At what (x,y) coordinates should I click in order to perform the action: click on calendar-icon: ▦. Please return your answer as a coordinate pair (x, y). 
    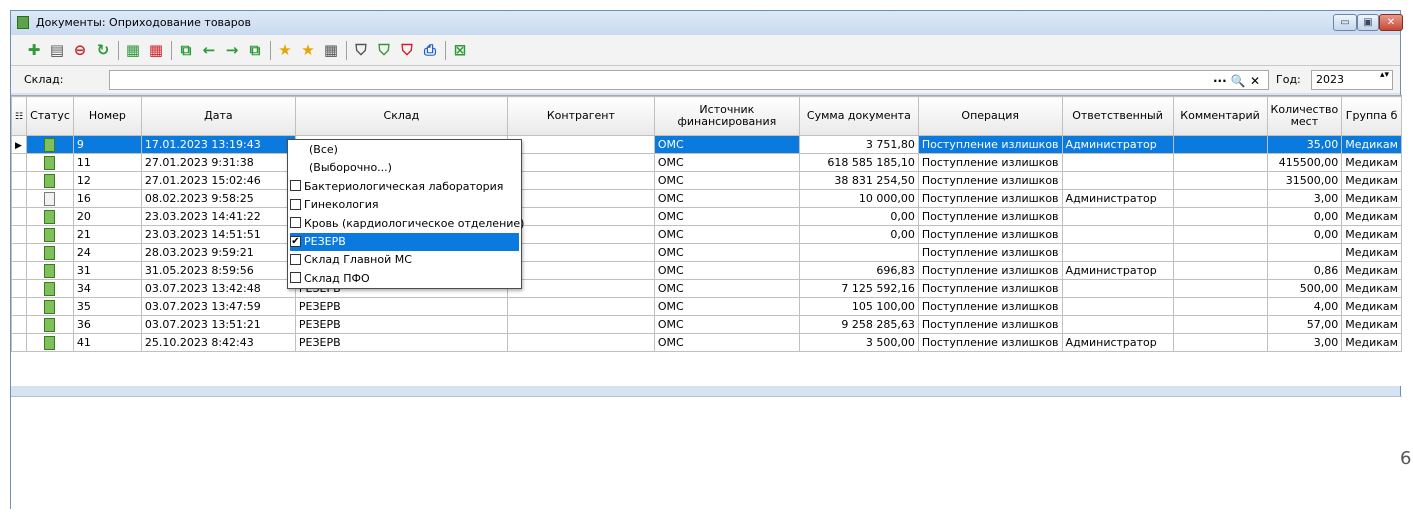
    Looking at the image, I should click on (331, 50).